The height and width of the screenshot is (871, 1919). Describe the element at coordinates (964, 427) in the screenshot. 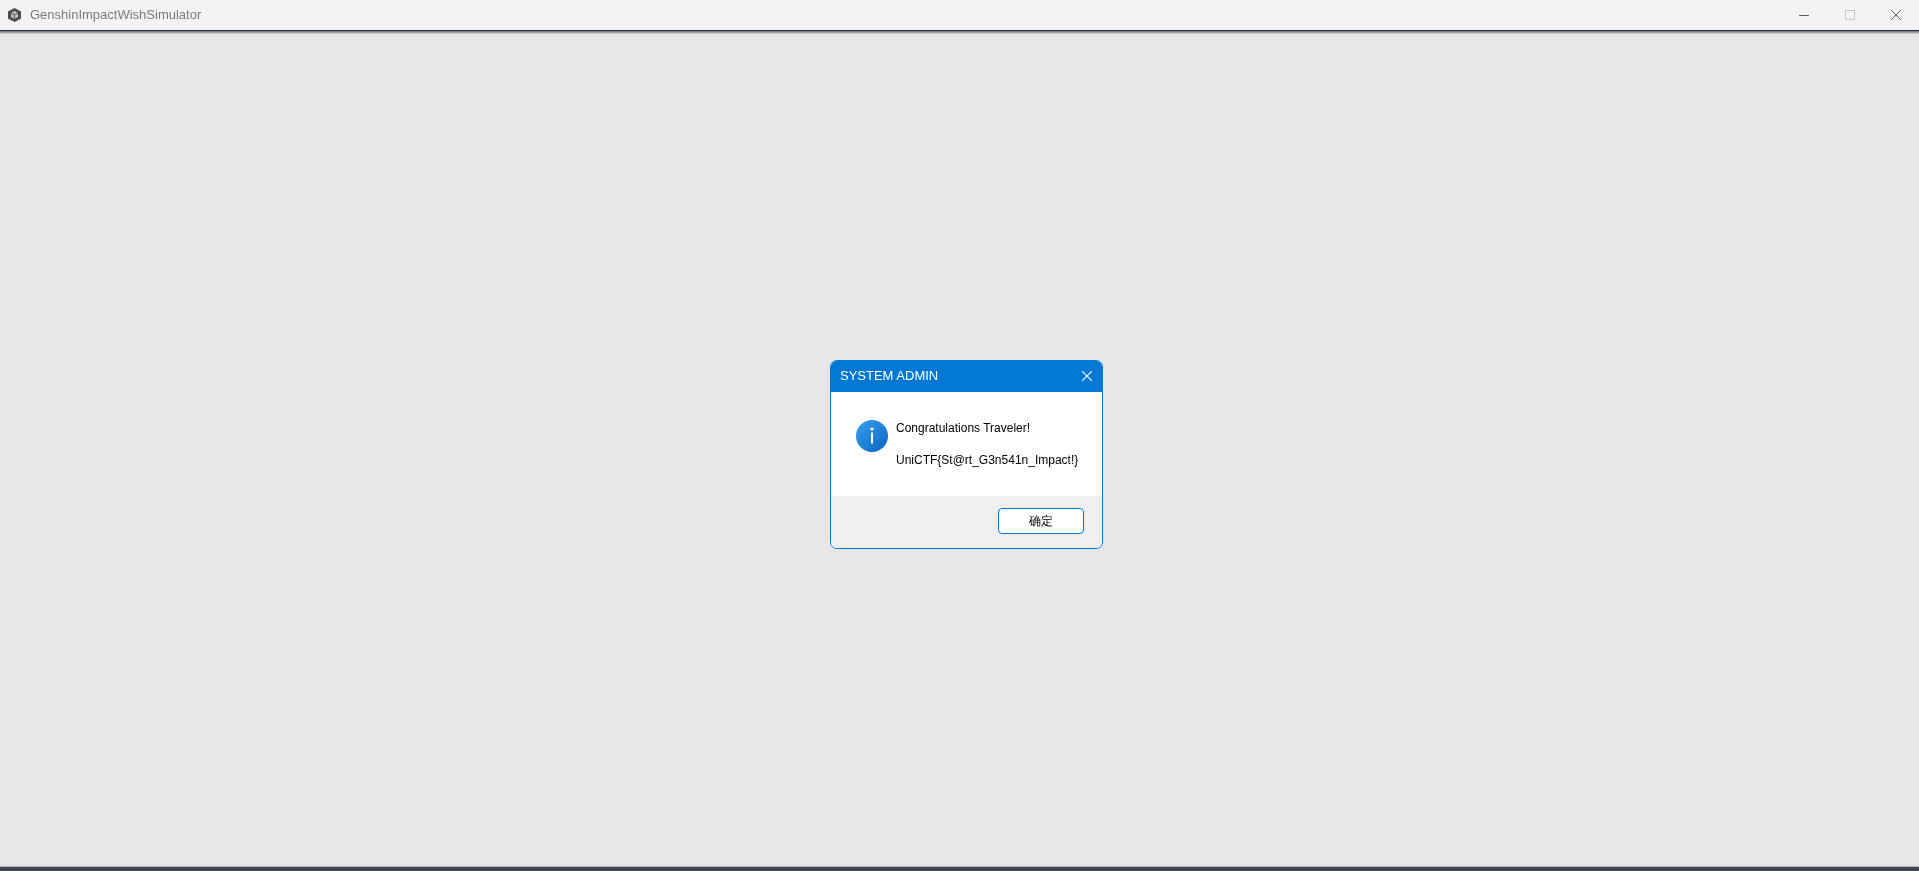

I see `message-text: Congratulations Traveler!` at that location.